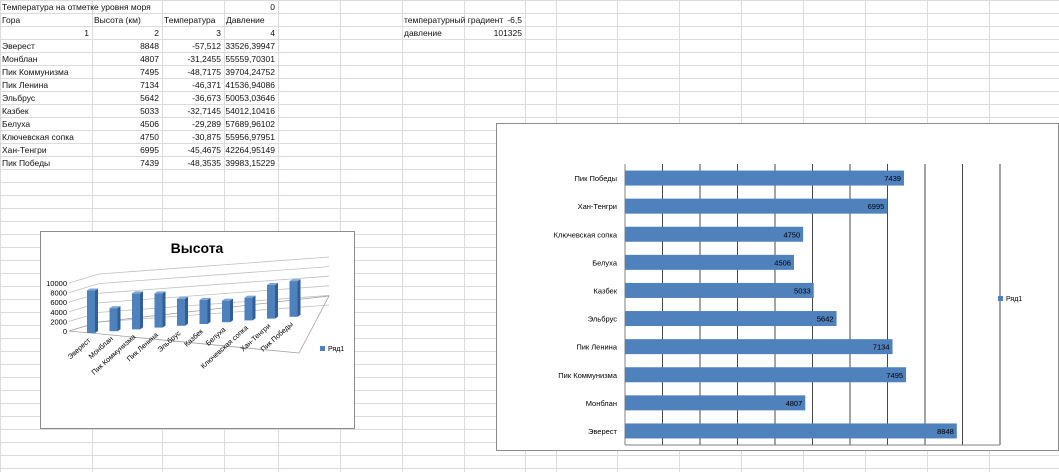  I want to click on mountain-name-cell: Пик Коммунизма, so click(35, 72).